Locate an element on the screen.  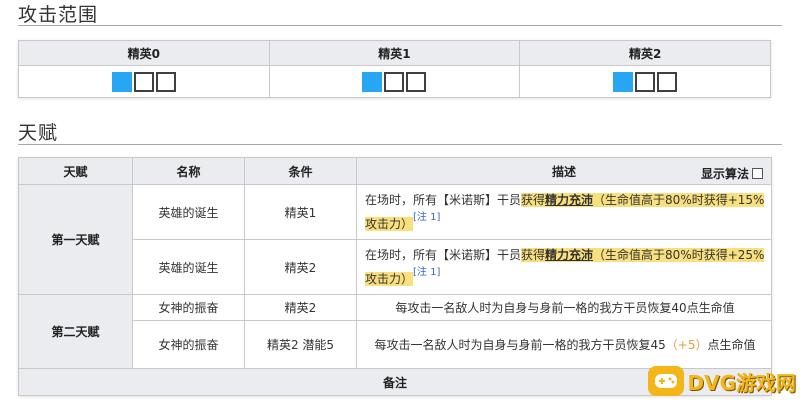
talent-header: 天赋 is located at coordinates (75, 171).